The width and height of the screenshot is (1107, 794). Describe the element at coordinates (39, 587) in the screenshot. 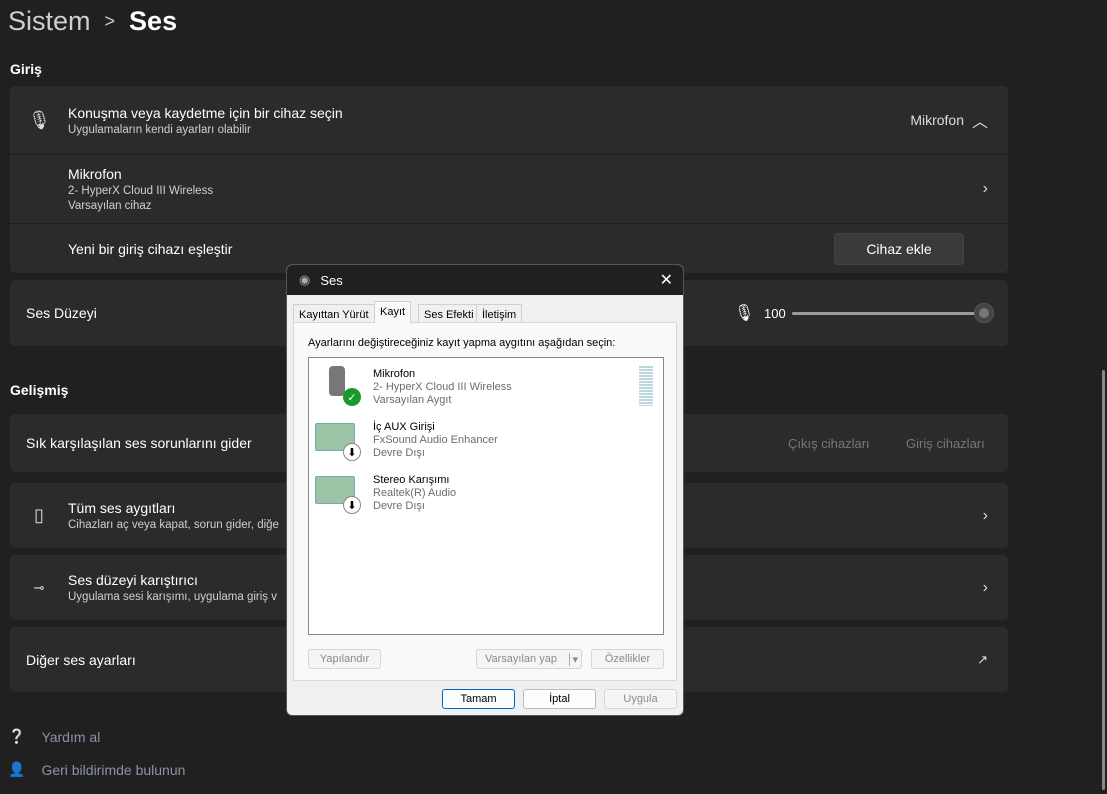

I see `mixer-icon: ⊸` at that location.